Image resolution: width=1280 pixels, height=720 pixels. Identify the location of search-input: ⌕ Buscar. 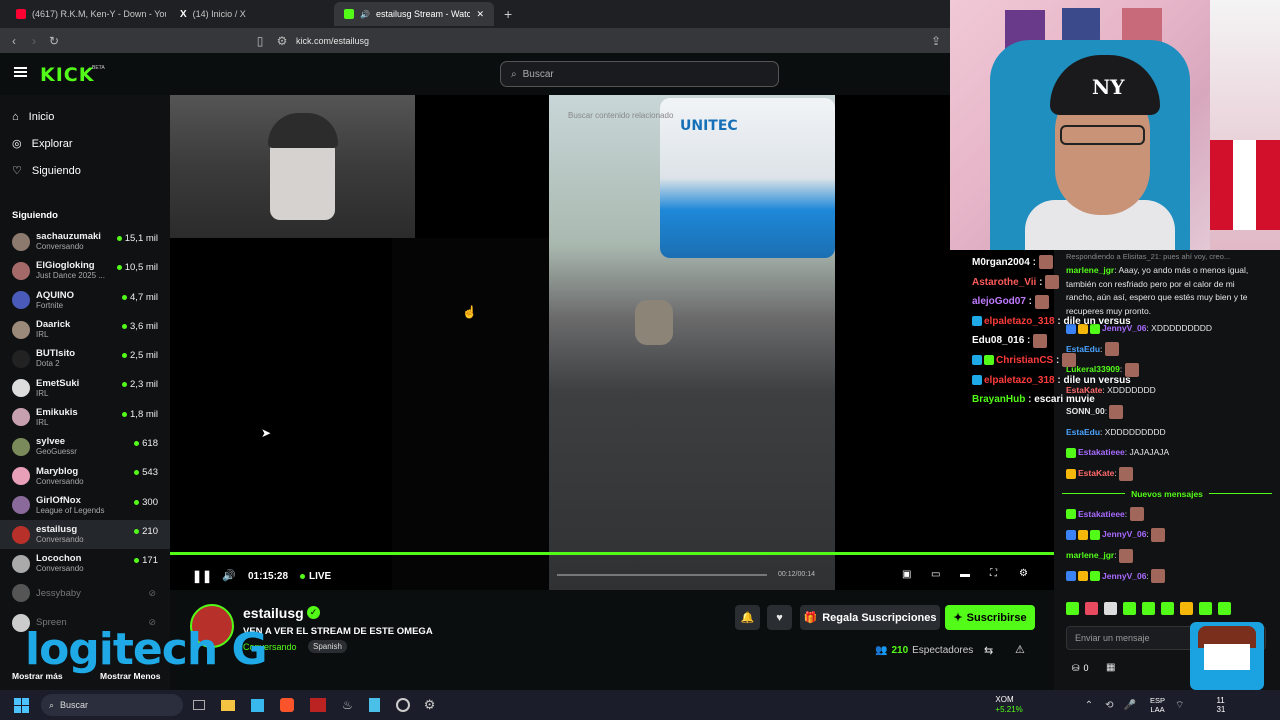
(639, 74).